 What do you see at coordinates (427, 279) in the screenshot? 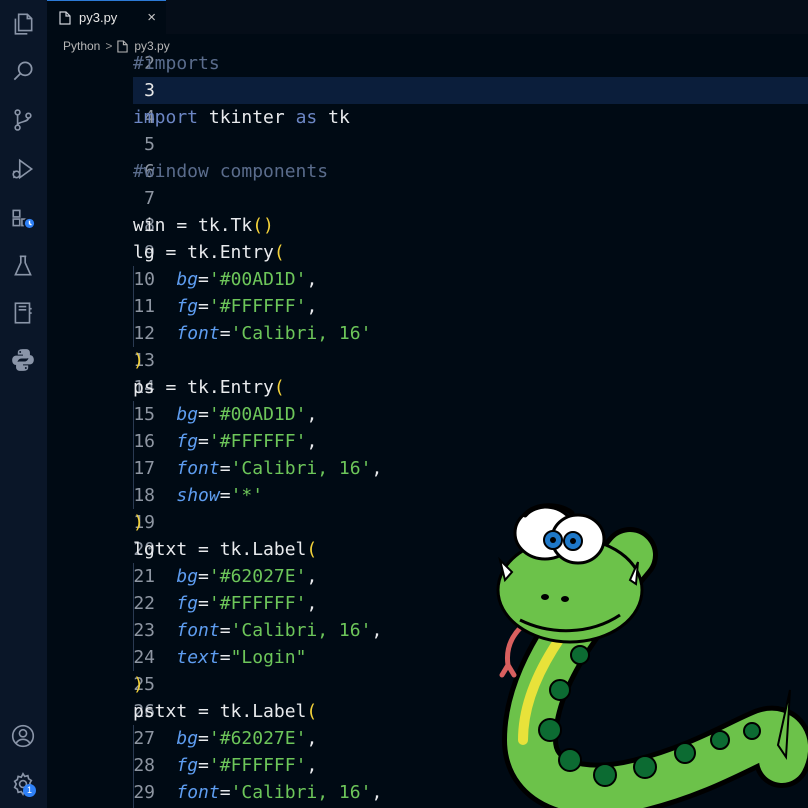
I see `code-line: 10 bg='#00AD1D',` at bounding box center [427, 279].